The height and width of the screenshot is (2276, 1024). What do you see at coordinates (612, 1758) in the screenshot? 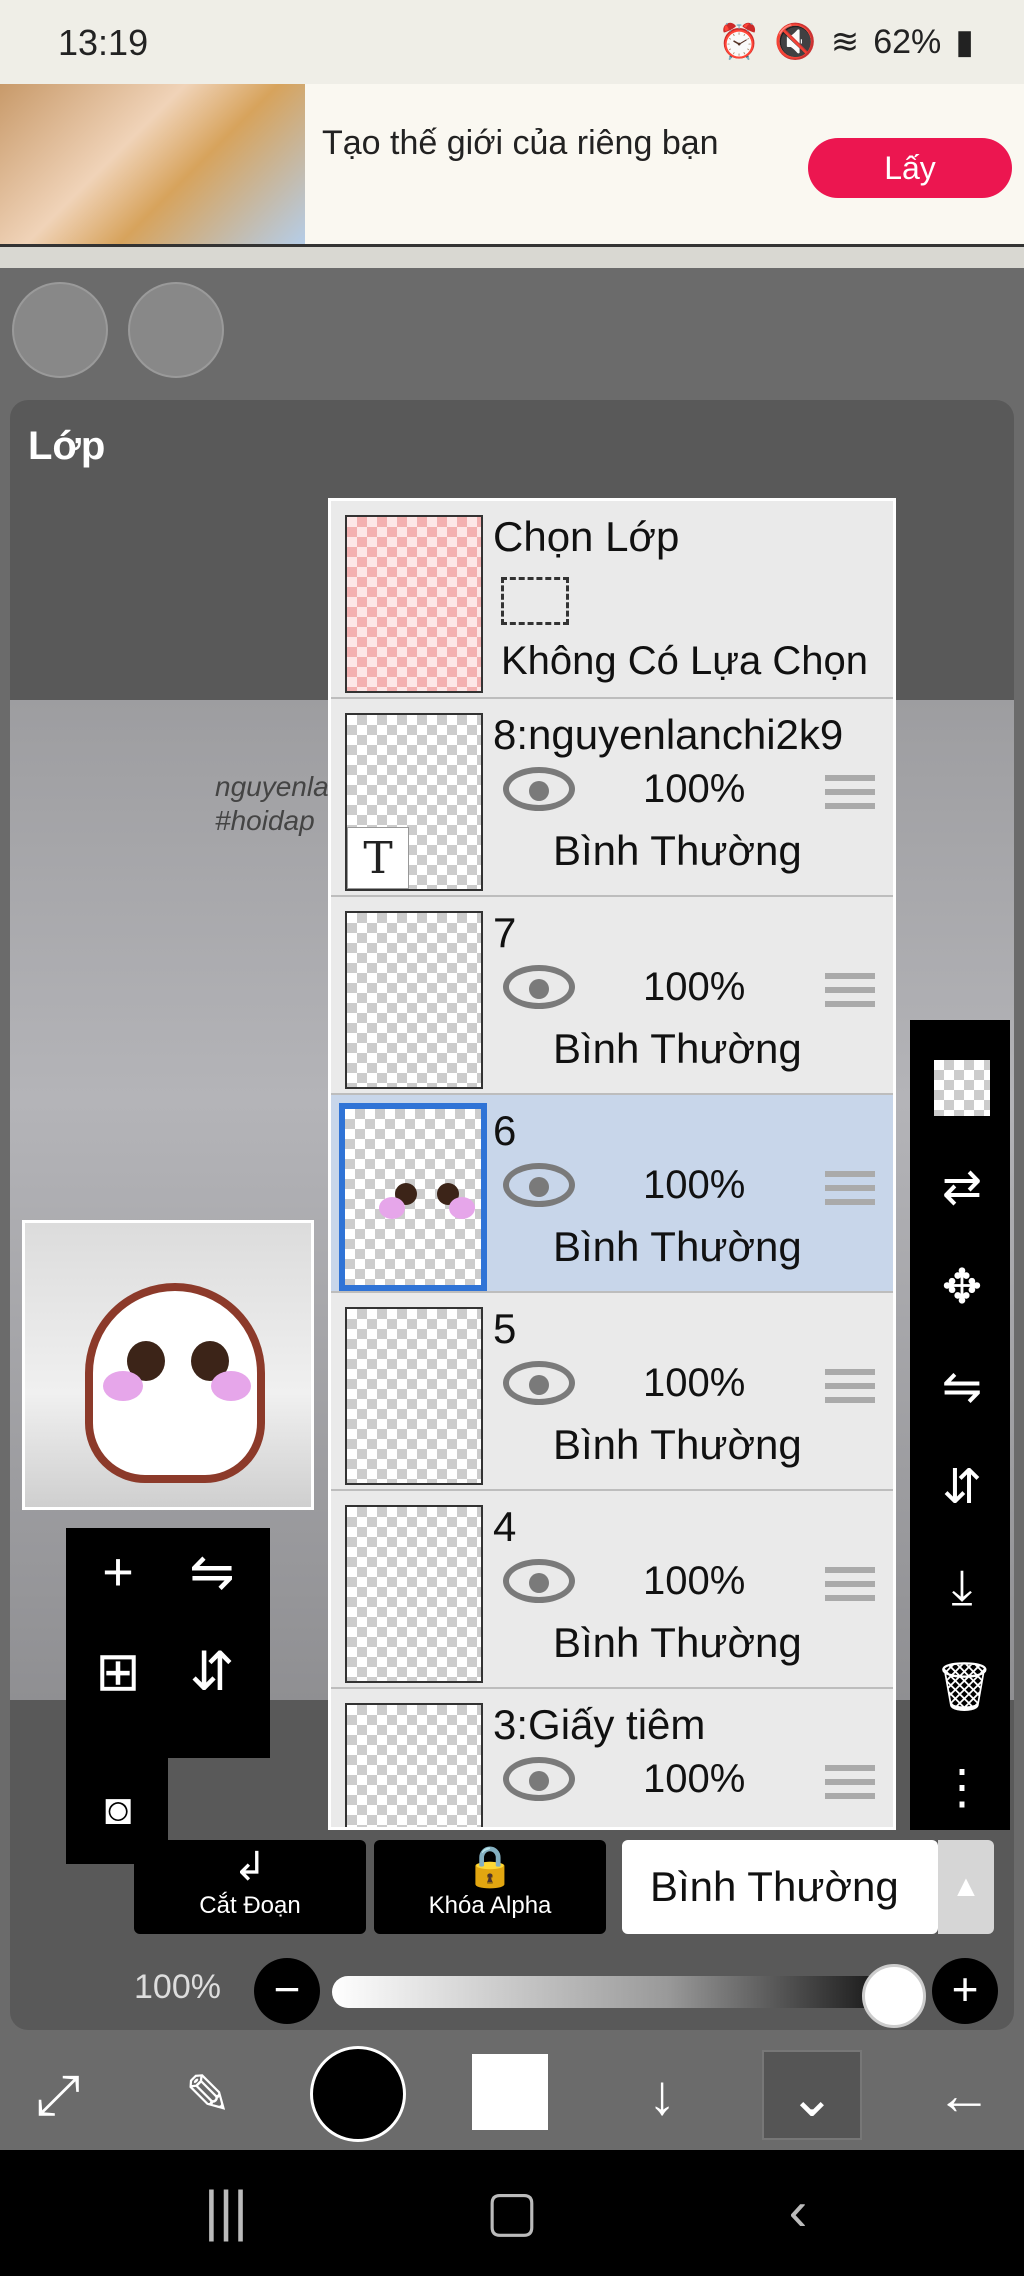
I see `layer-row-3: 3:Giấy tiêm 100%` at bounding box center [612, 1758].